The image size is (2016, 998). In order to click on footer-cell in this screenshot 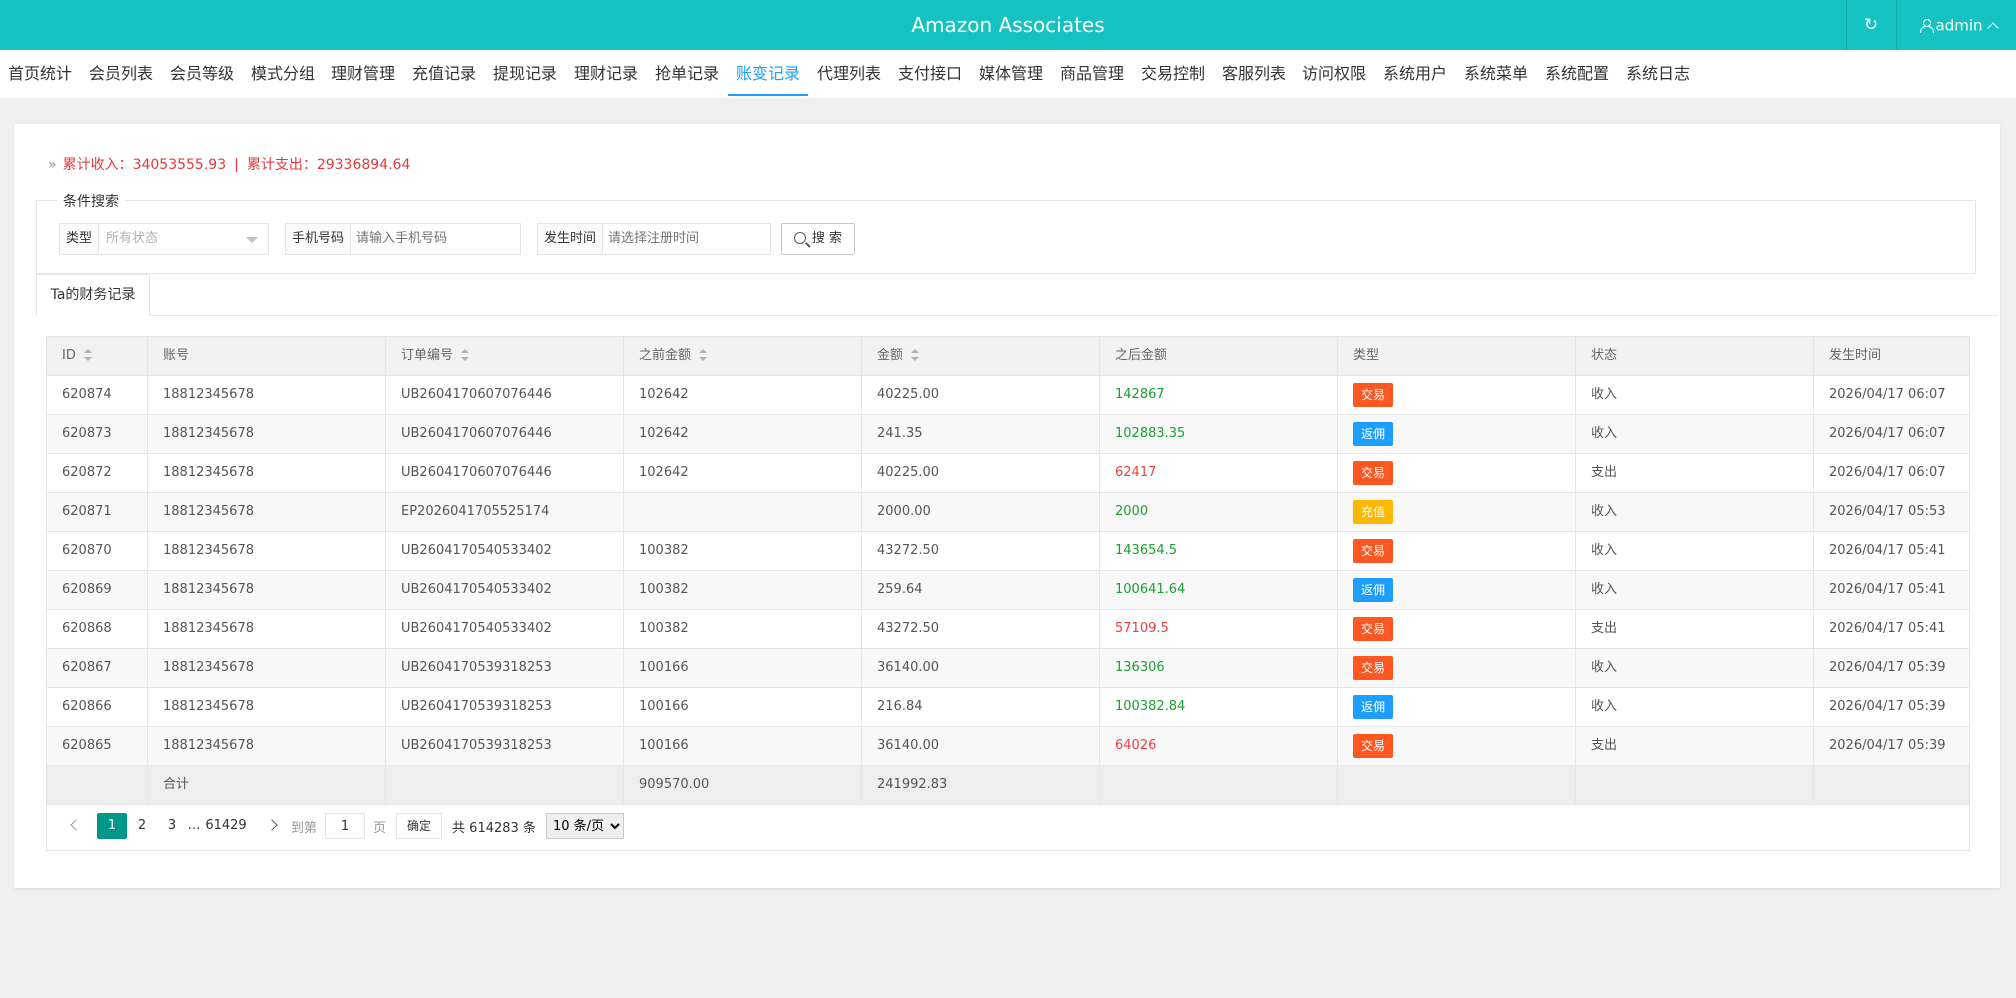, I will do `click(505, 785)`.